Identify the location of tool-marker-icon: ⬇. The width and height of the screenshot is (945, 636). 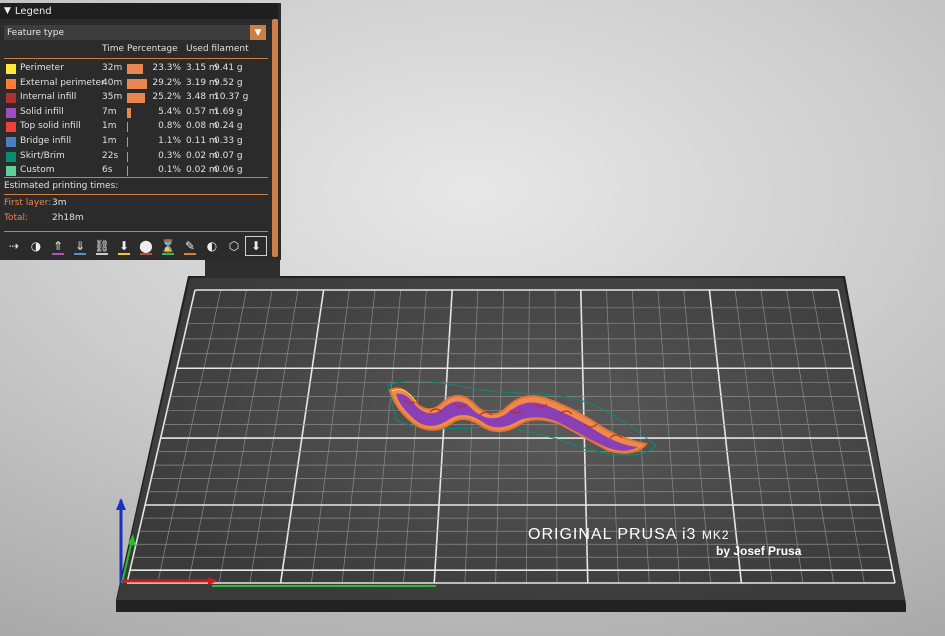
(256, 246).